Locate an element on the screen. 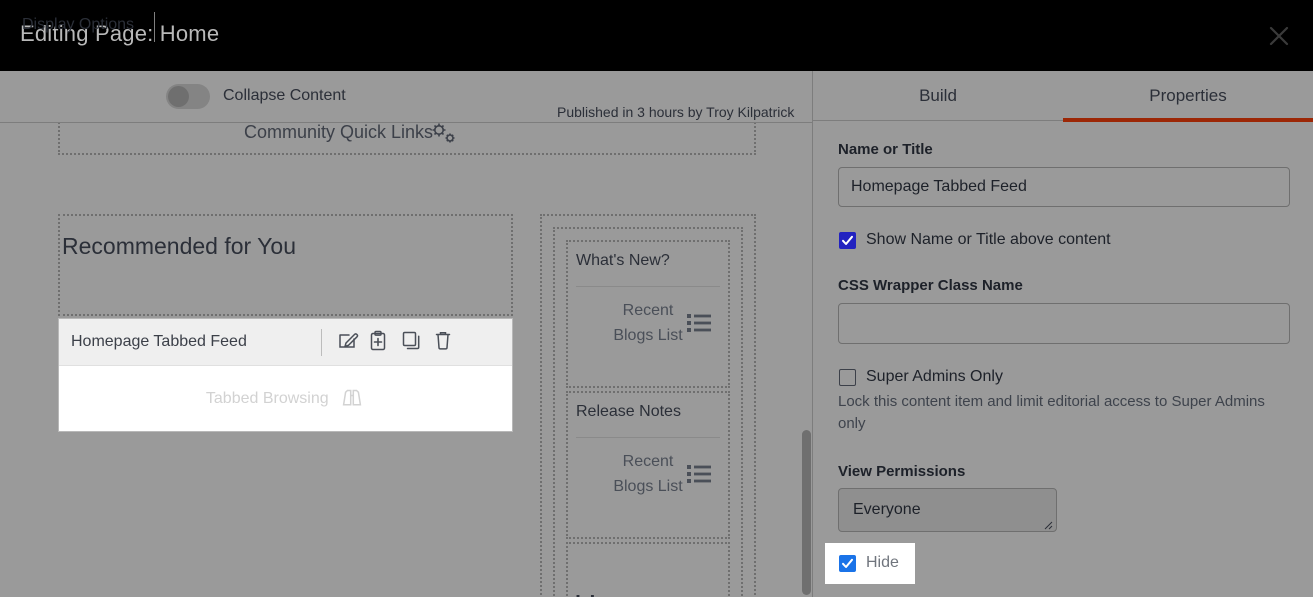 The width and height of the screenshot is (1313, 597). name-or-title-input is located at coordinates (1064, 187).